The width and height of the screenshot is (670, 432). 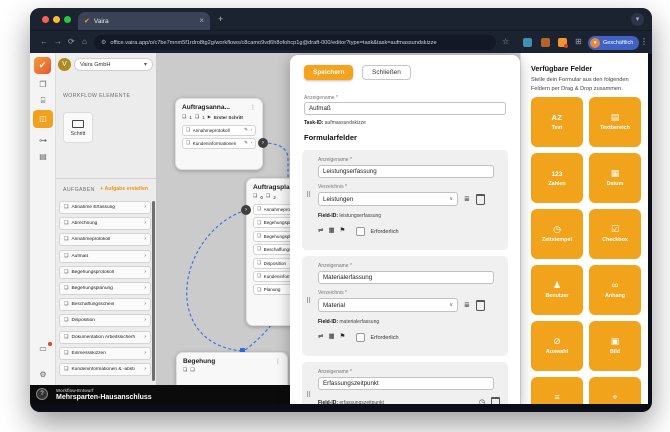 What do you see at coordinates (45, 19) in the screenshot?
I see `window-close-button` at bounding box center [45, 19].